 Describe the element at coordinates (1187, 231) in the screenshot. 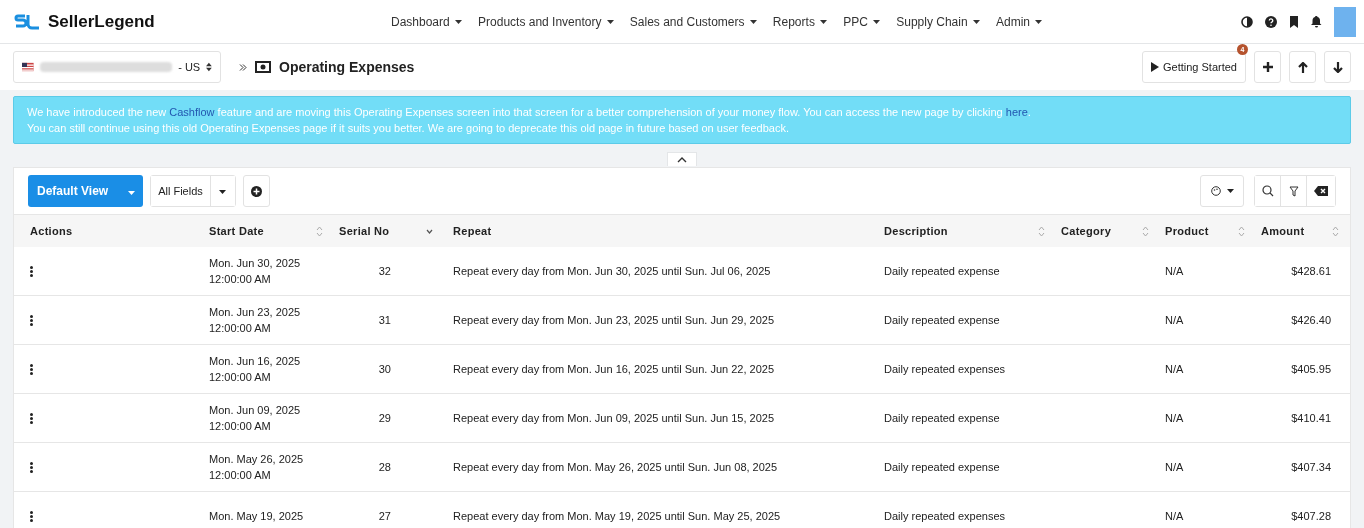

I see `column-header: Product` at that location.